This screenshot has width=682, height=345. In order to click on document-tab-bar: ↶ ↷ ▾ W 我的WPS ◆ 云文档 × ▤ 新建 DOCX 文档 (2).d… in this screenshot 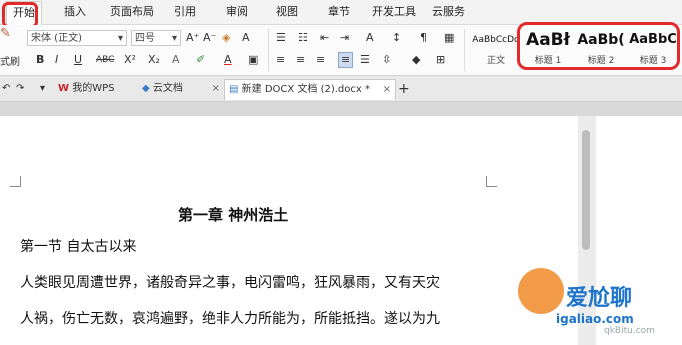, I will do `click(341, 89)`.